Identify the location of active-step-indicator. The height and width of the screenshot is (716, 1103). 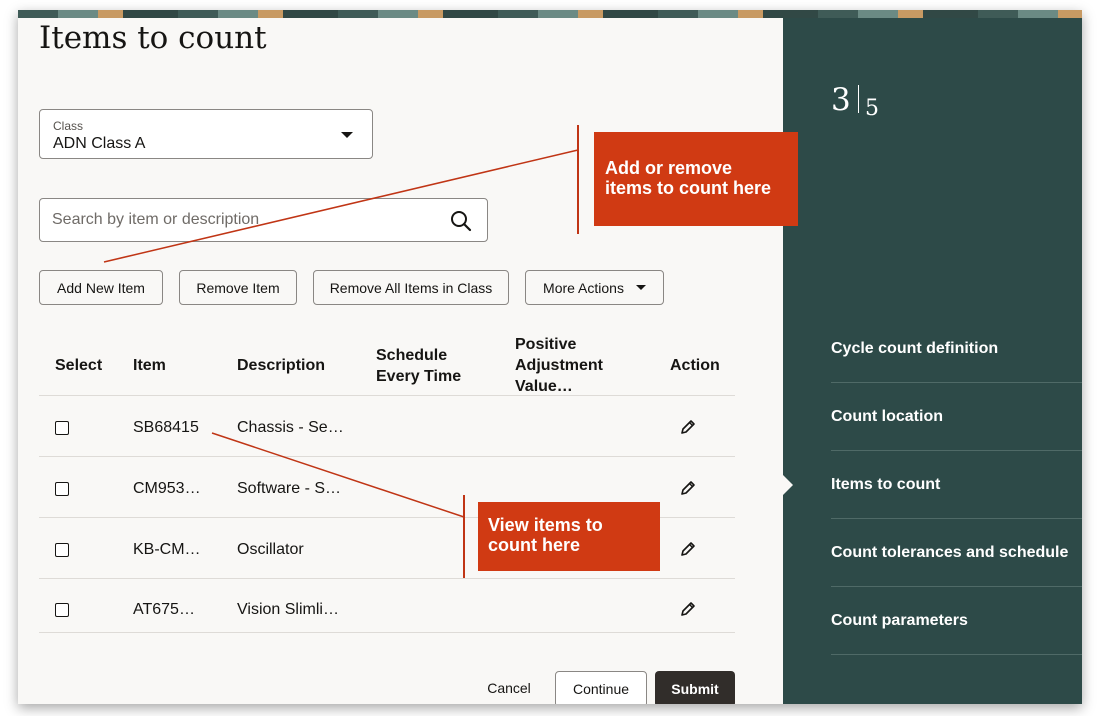
(788, 485).